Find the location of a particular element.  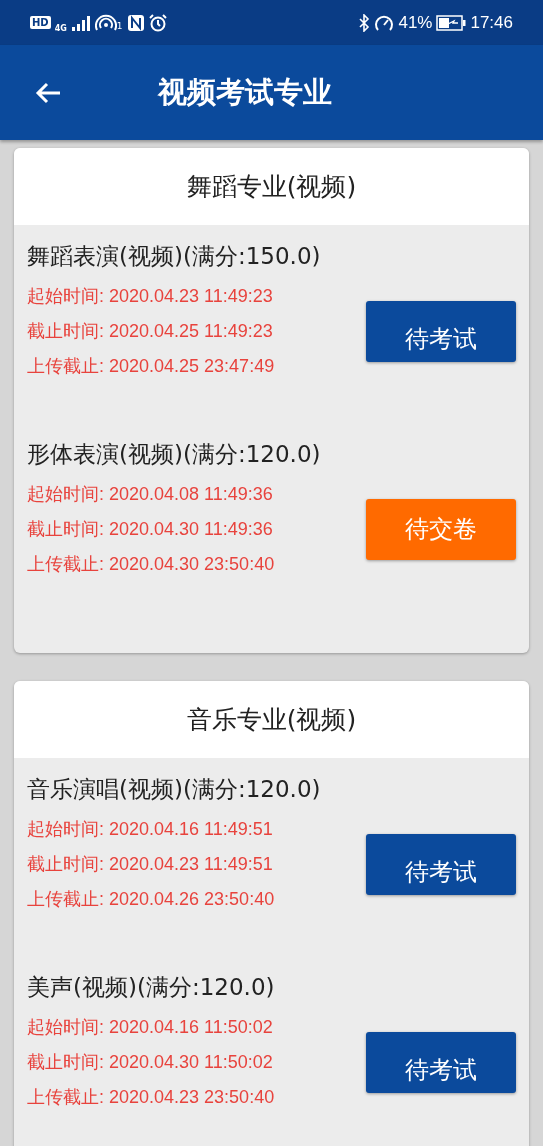

start-time: 起始时间: 2020.04.23 11:49:23 is located at coordinates (150, 296).